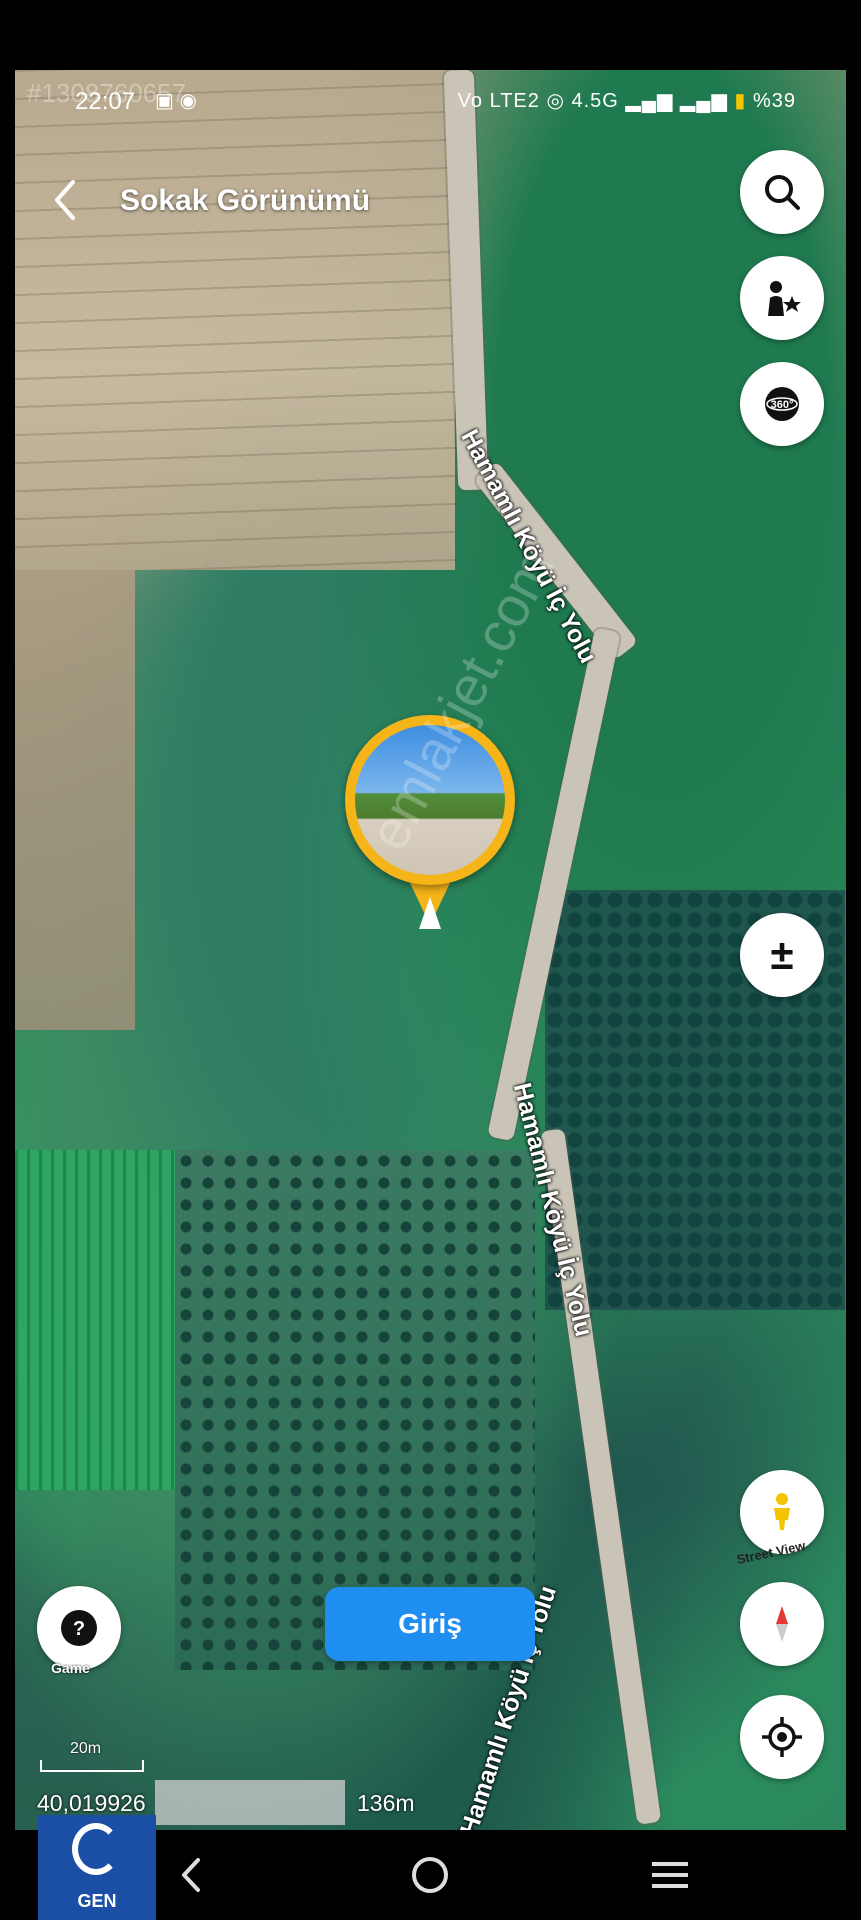 The image size is (861, 1920). I want to click on back-icon, so click(65, 200).